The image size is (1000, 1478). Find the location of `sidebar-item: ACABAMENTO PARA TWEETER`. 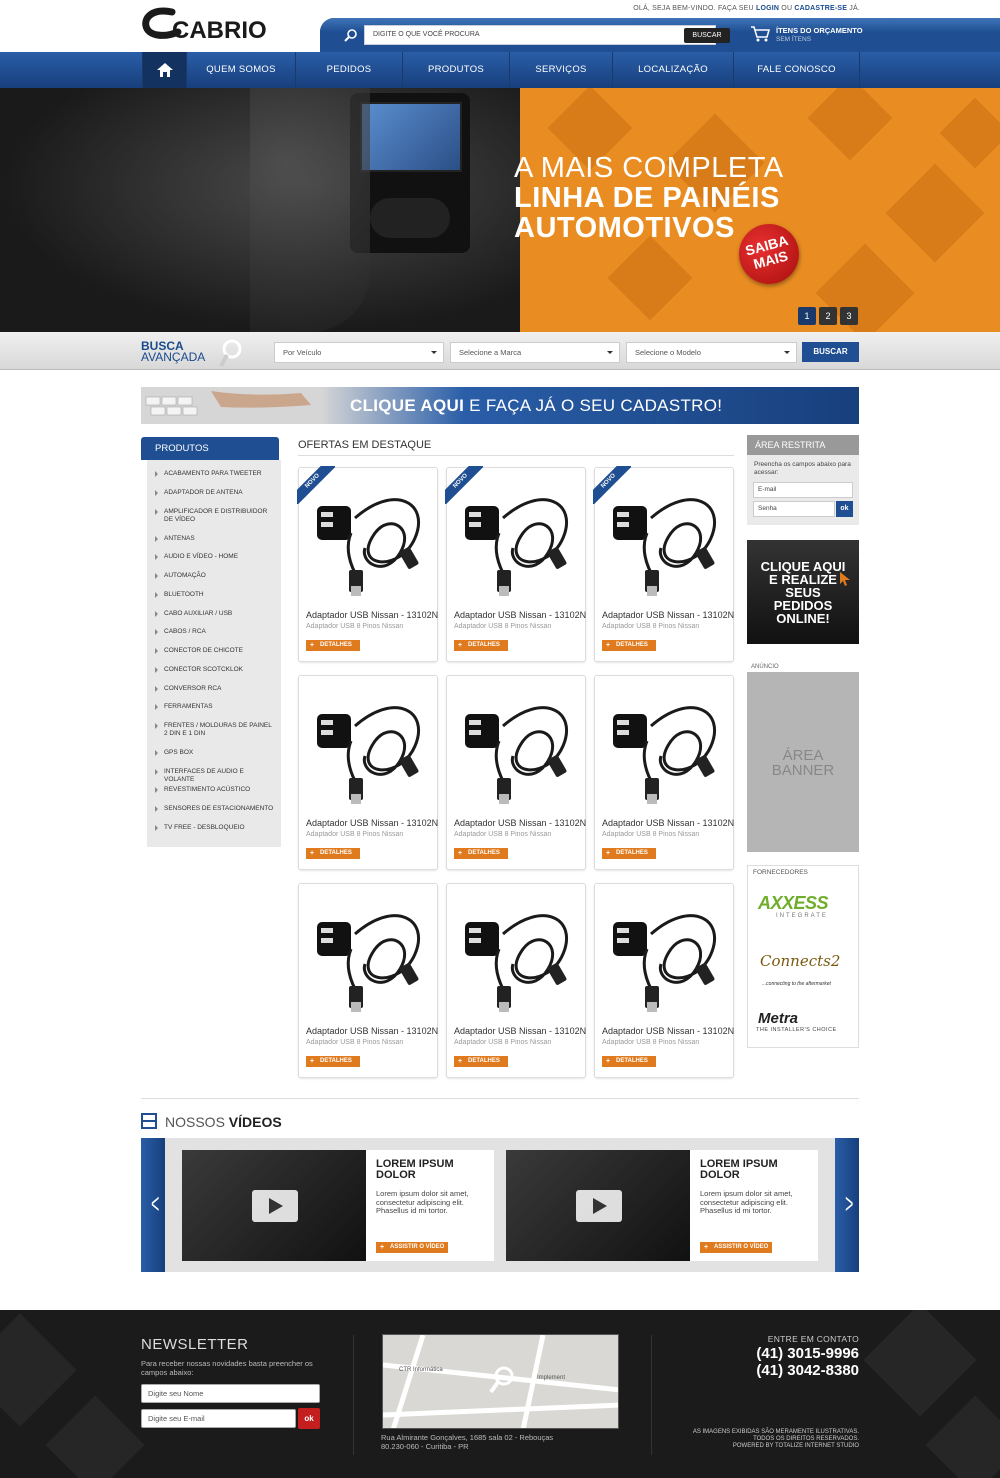

sidebar-item: ACABAMENTO PARA TWEETER is located at coordinates (215, 474).